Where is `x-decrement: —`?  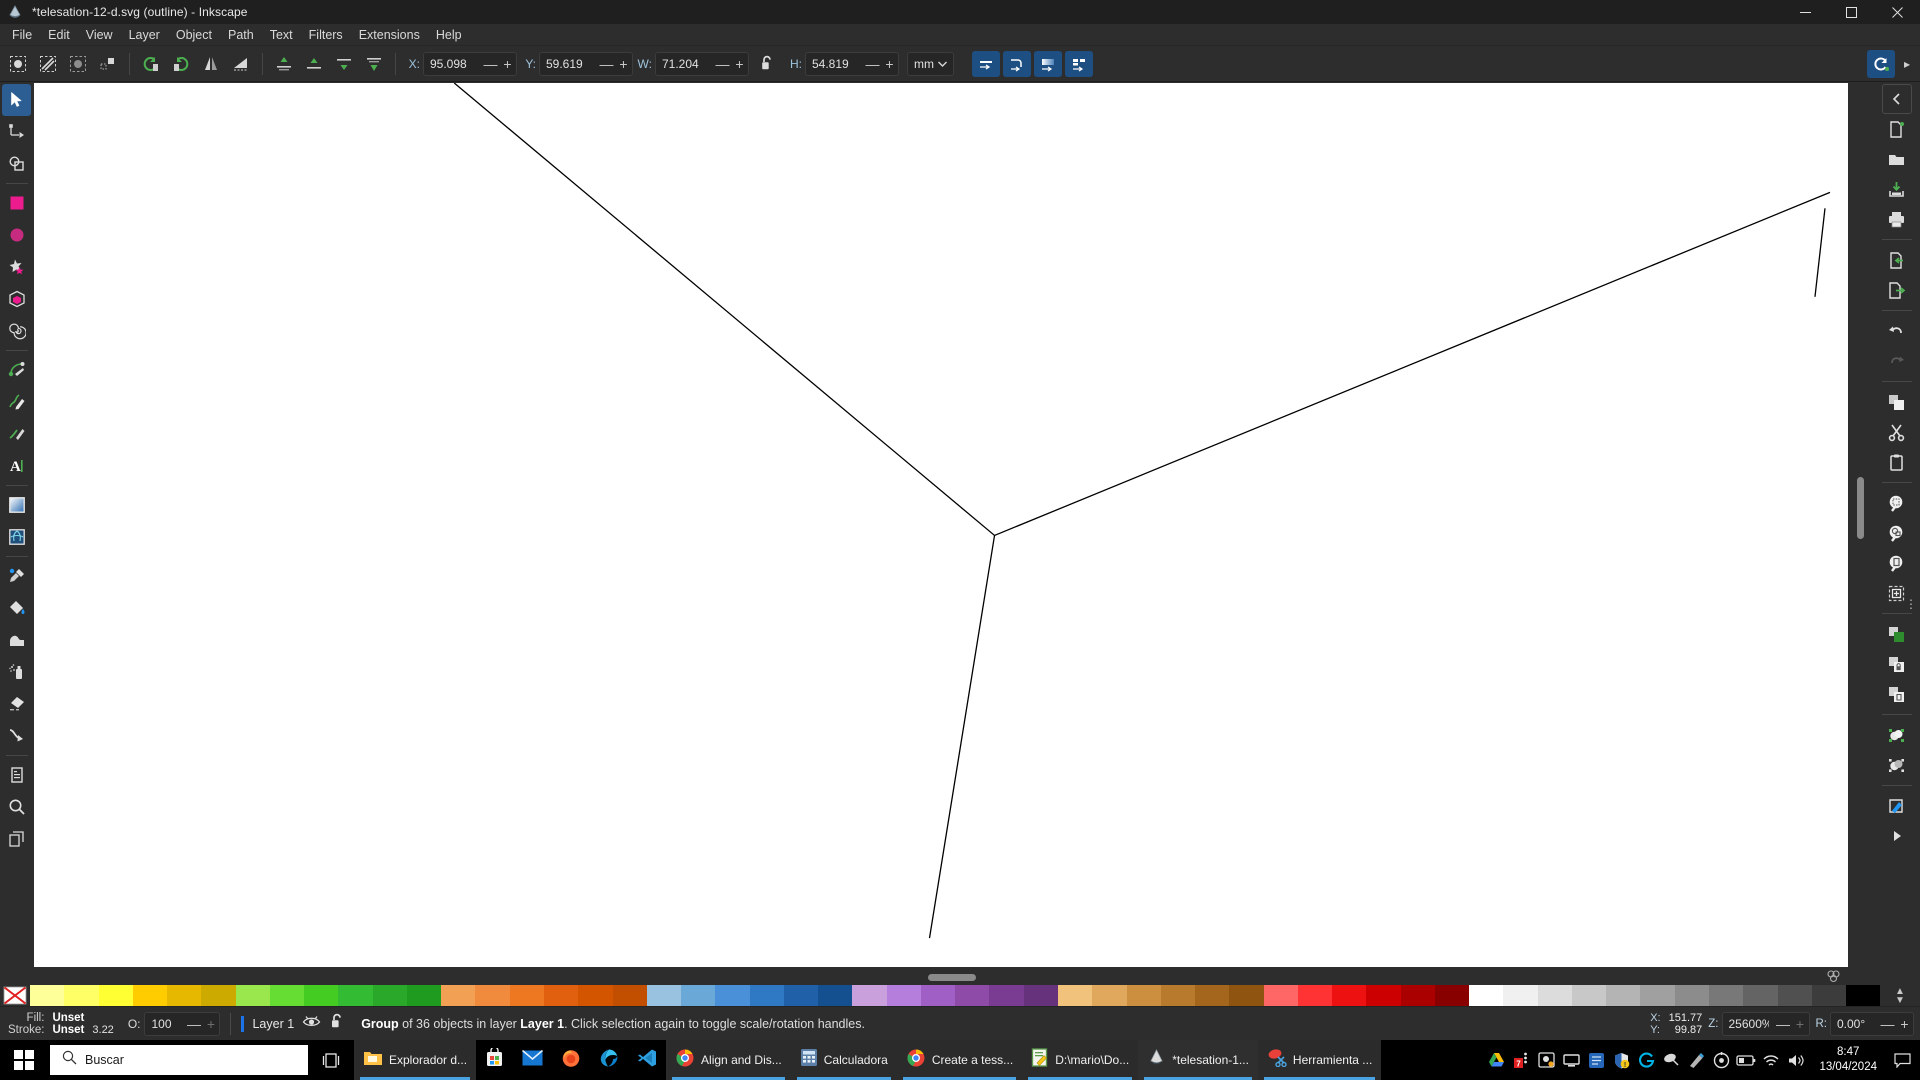
x-decrement: — is located at coordinates (490, 64).